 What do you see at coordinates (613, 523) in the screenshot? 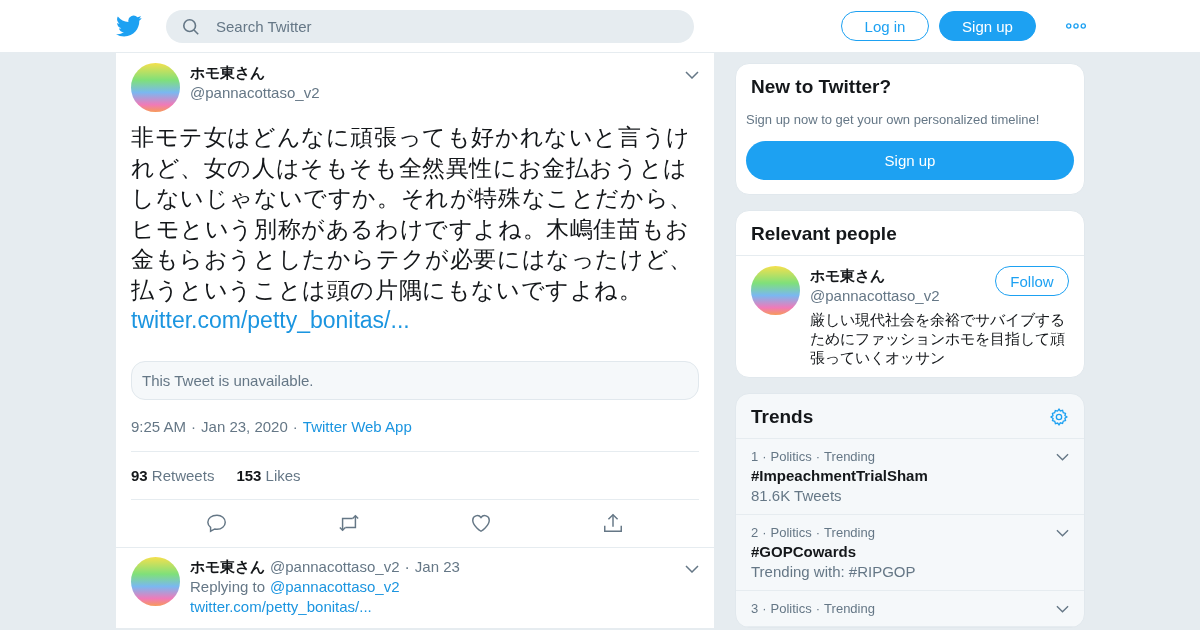
I see `share-icon` at bounding box center [613, 523].